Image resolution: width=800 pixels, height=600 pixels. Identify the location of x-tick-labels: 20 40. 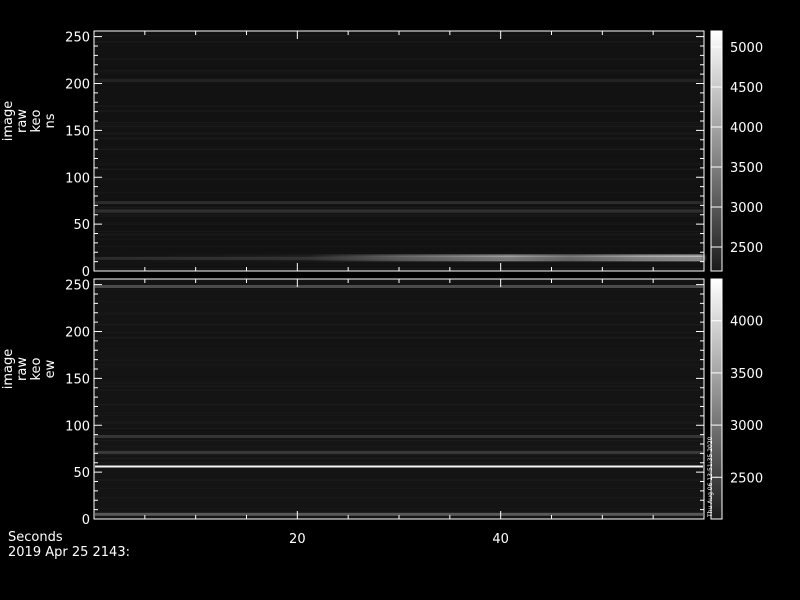
(399, 539).